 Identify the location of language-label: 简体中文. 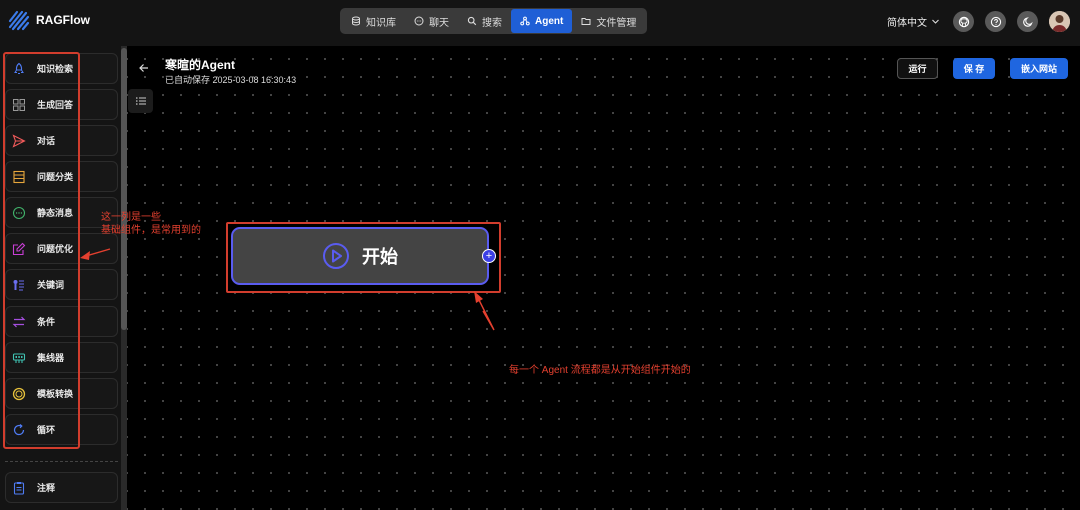
(907, 23).